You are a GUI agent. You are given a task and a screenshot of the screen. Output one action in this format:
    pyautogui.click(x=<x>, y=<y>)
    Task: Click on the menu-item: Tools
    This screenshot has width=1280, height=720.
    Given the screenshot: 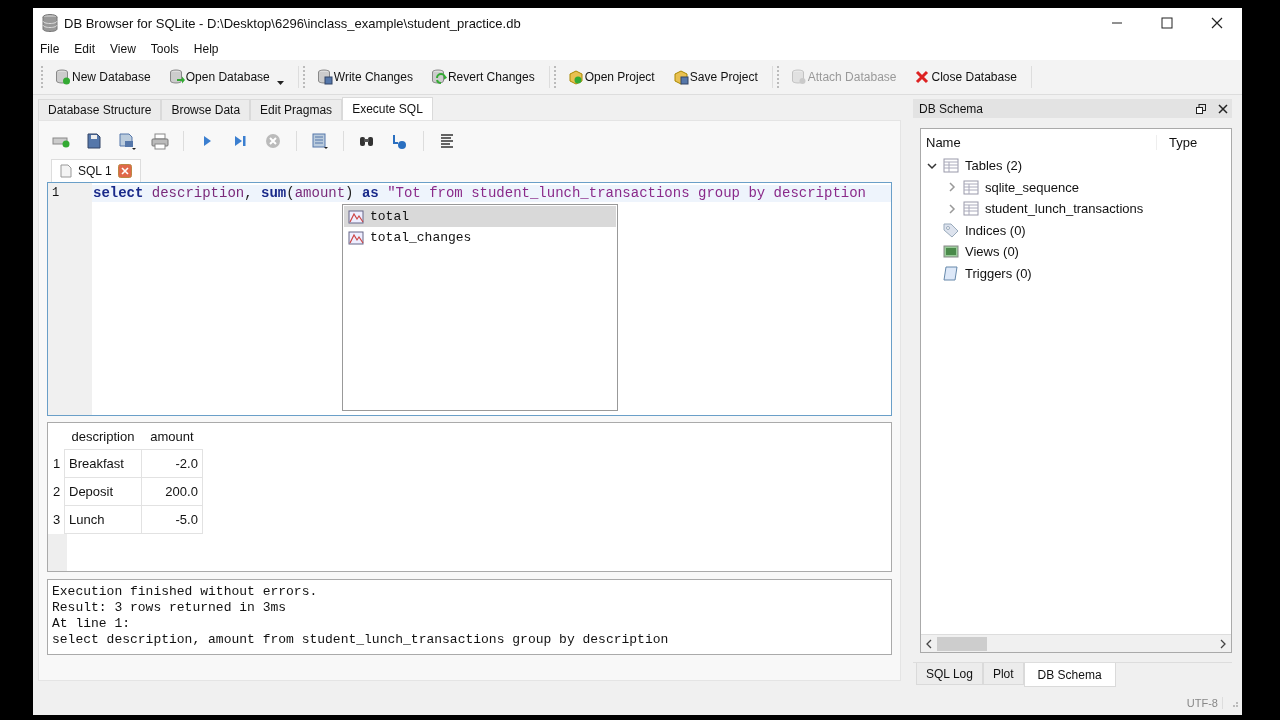 What is the action you would take?
    pyautogui.click(x=168, y=49)
    